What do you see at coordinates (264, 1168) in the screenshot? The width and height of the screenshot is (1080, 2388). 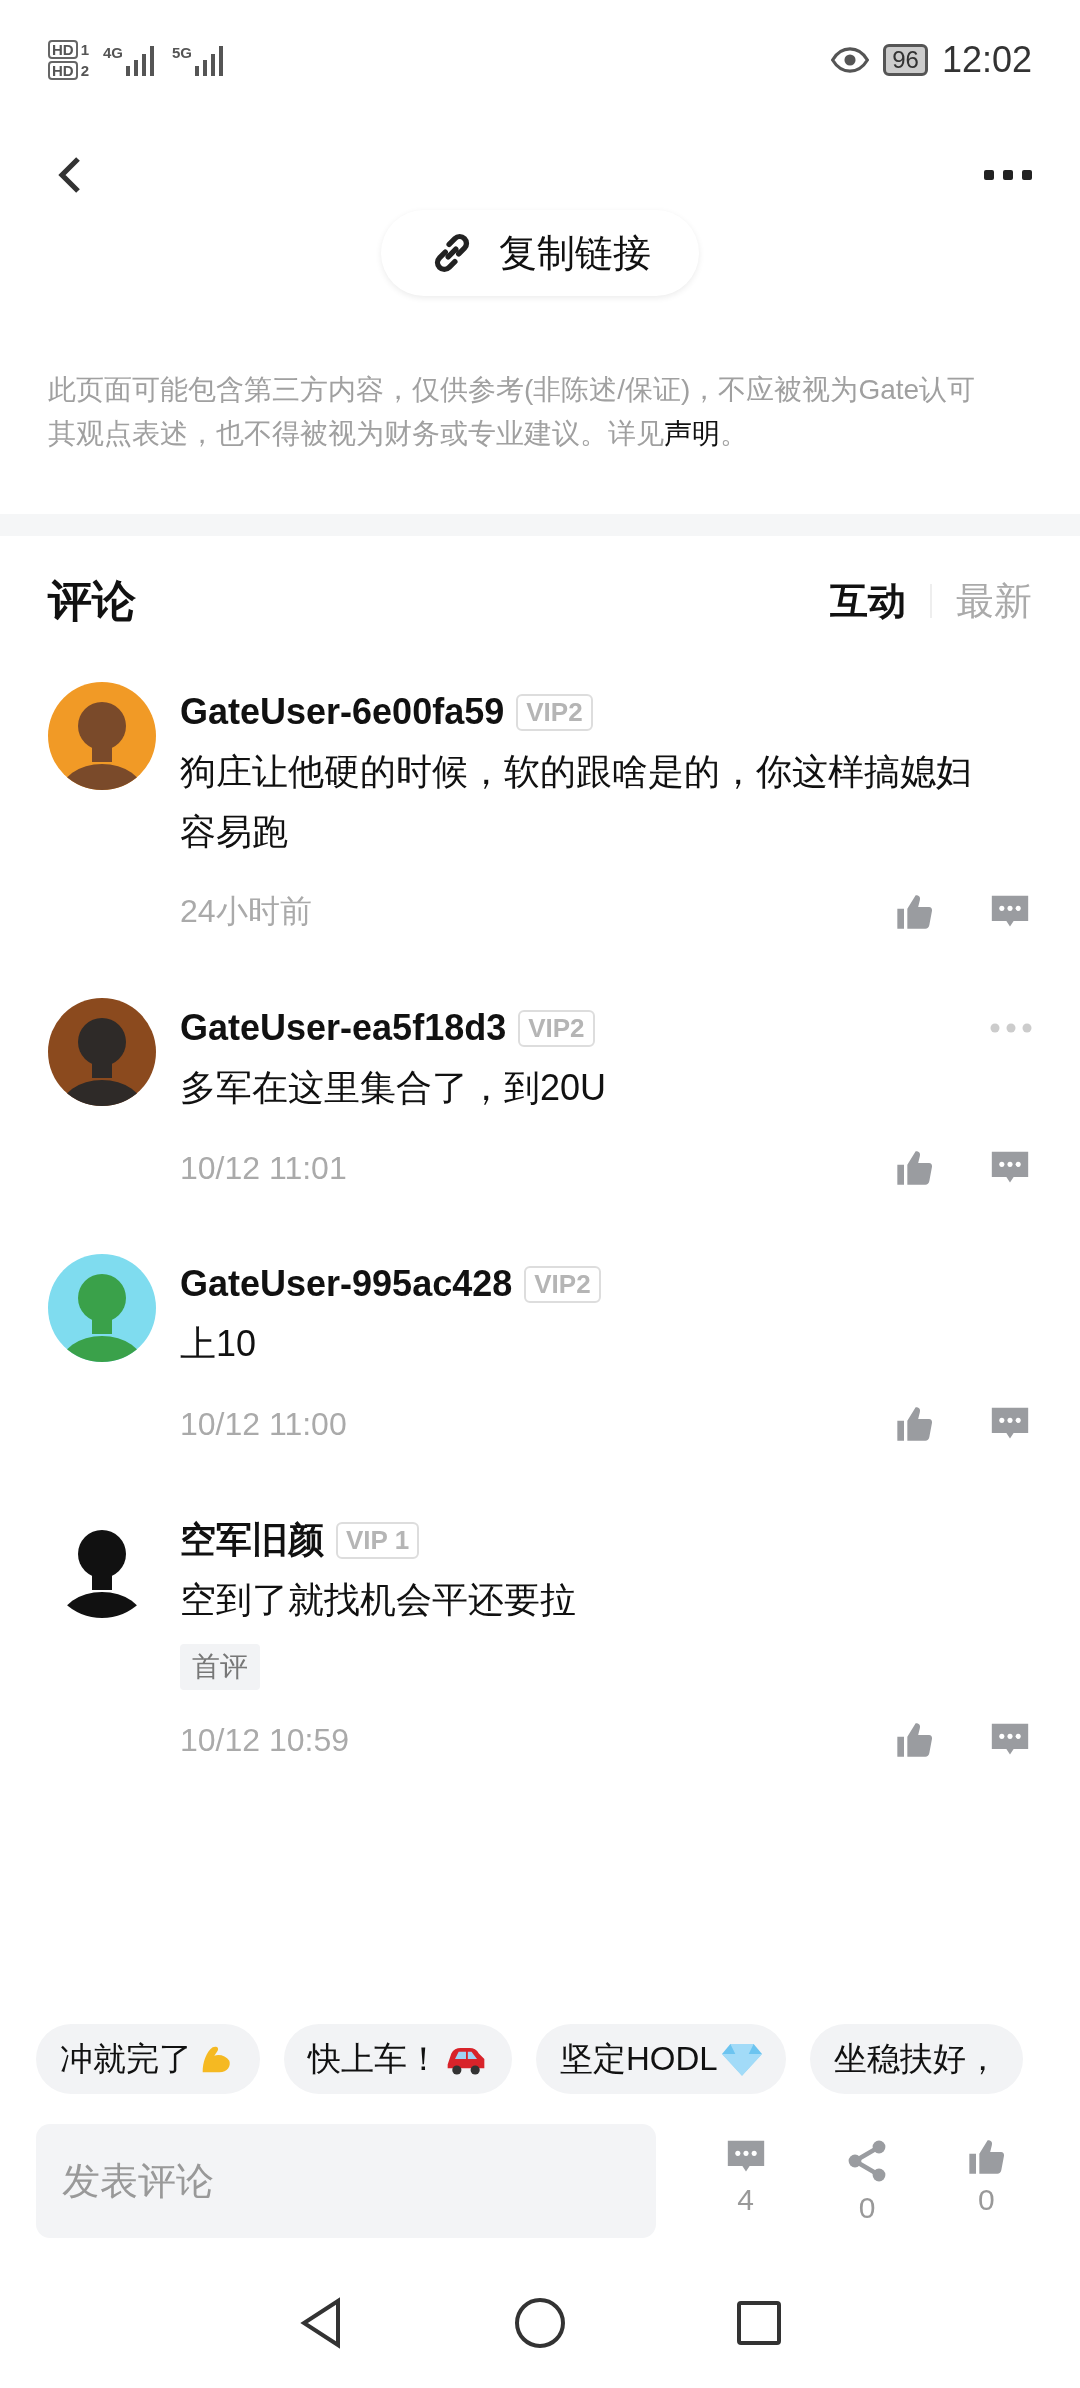 I see `comment-time: 10/12 11:01` at bounding box center [264, 1168].